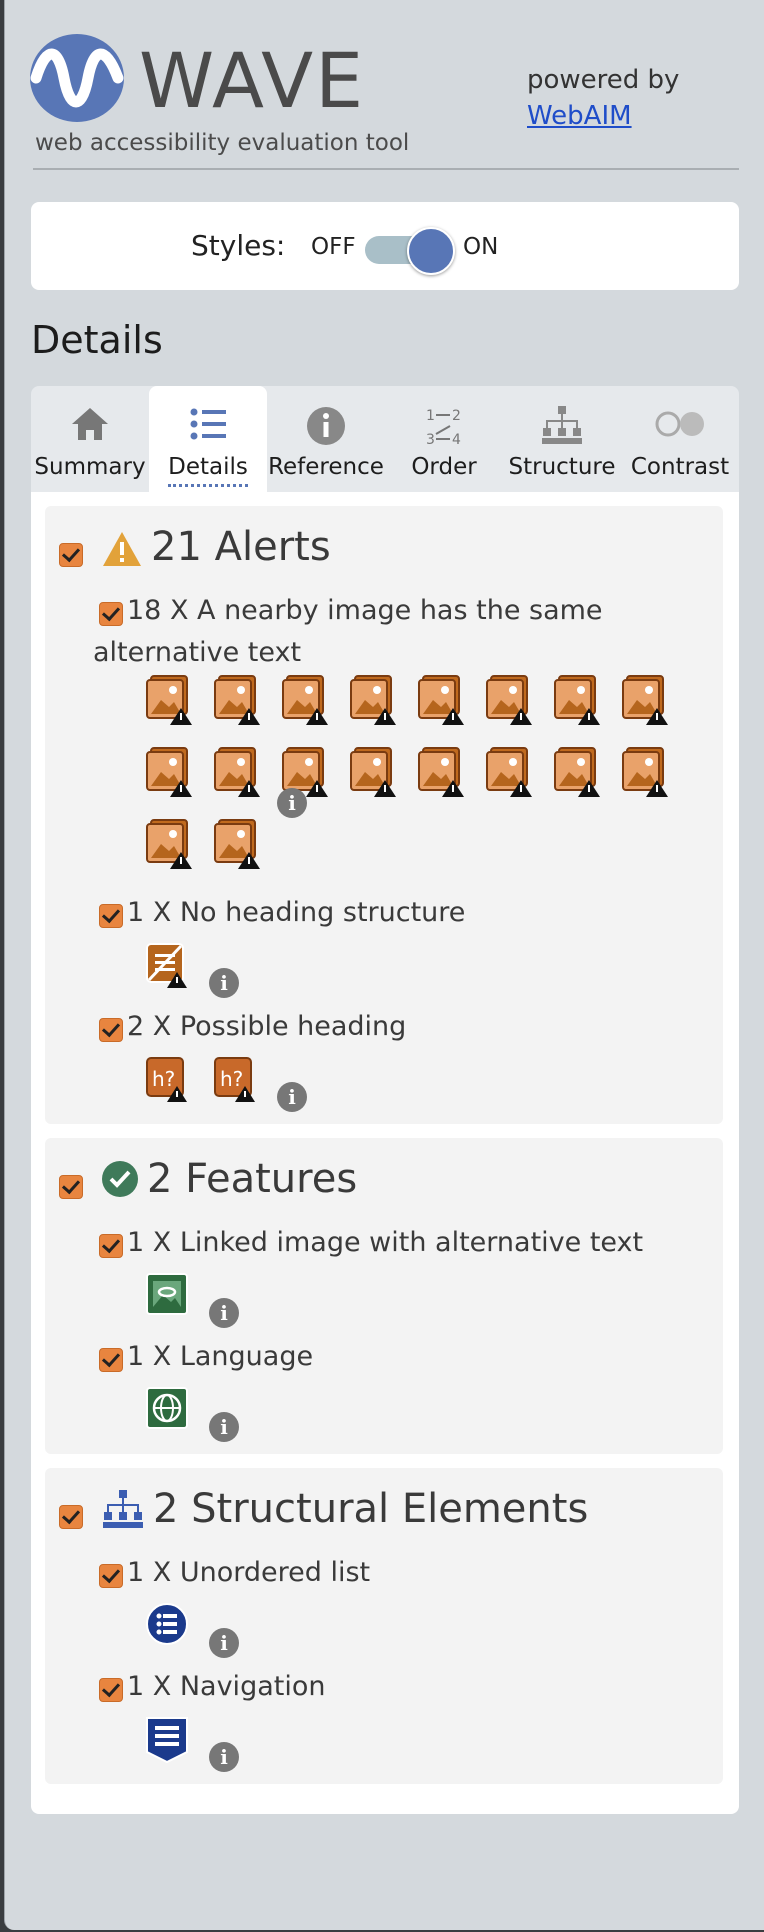 This screenshot has height=1932, width=764. What do you see at coordinates (444, 426) in the screenshot?
I see `order-icon: 1 2 3 4` at bounding box center [444, 426].